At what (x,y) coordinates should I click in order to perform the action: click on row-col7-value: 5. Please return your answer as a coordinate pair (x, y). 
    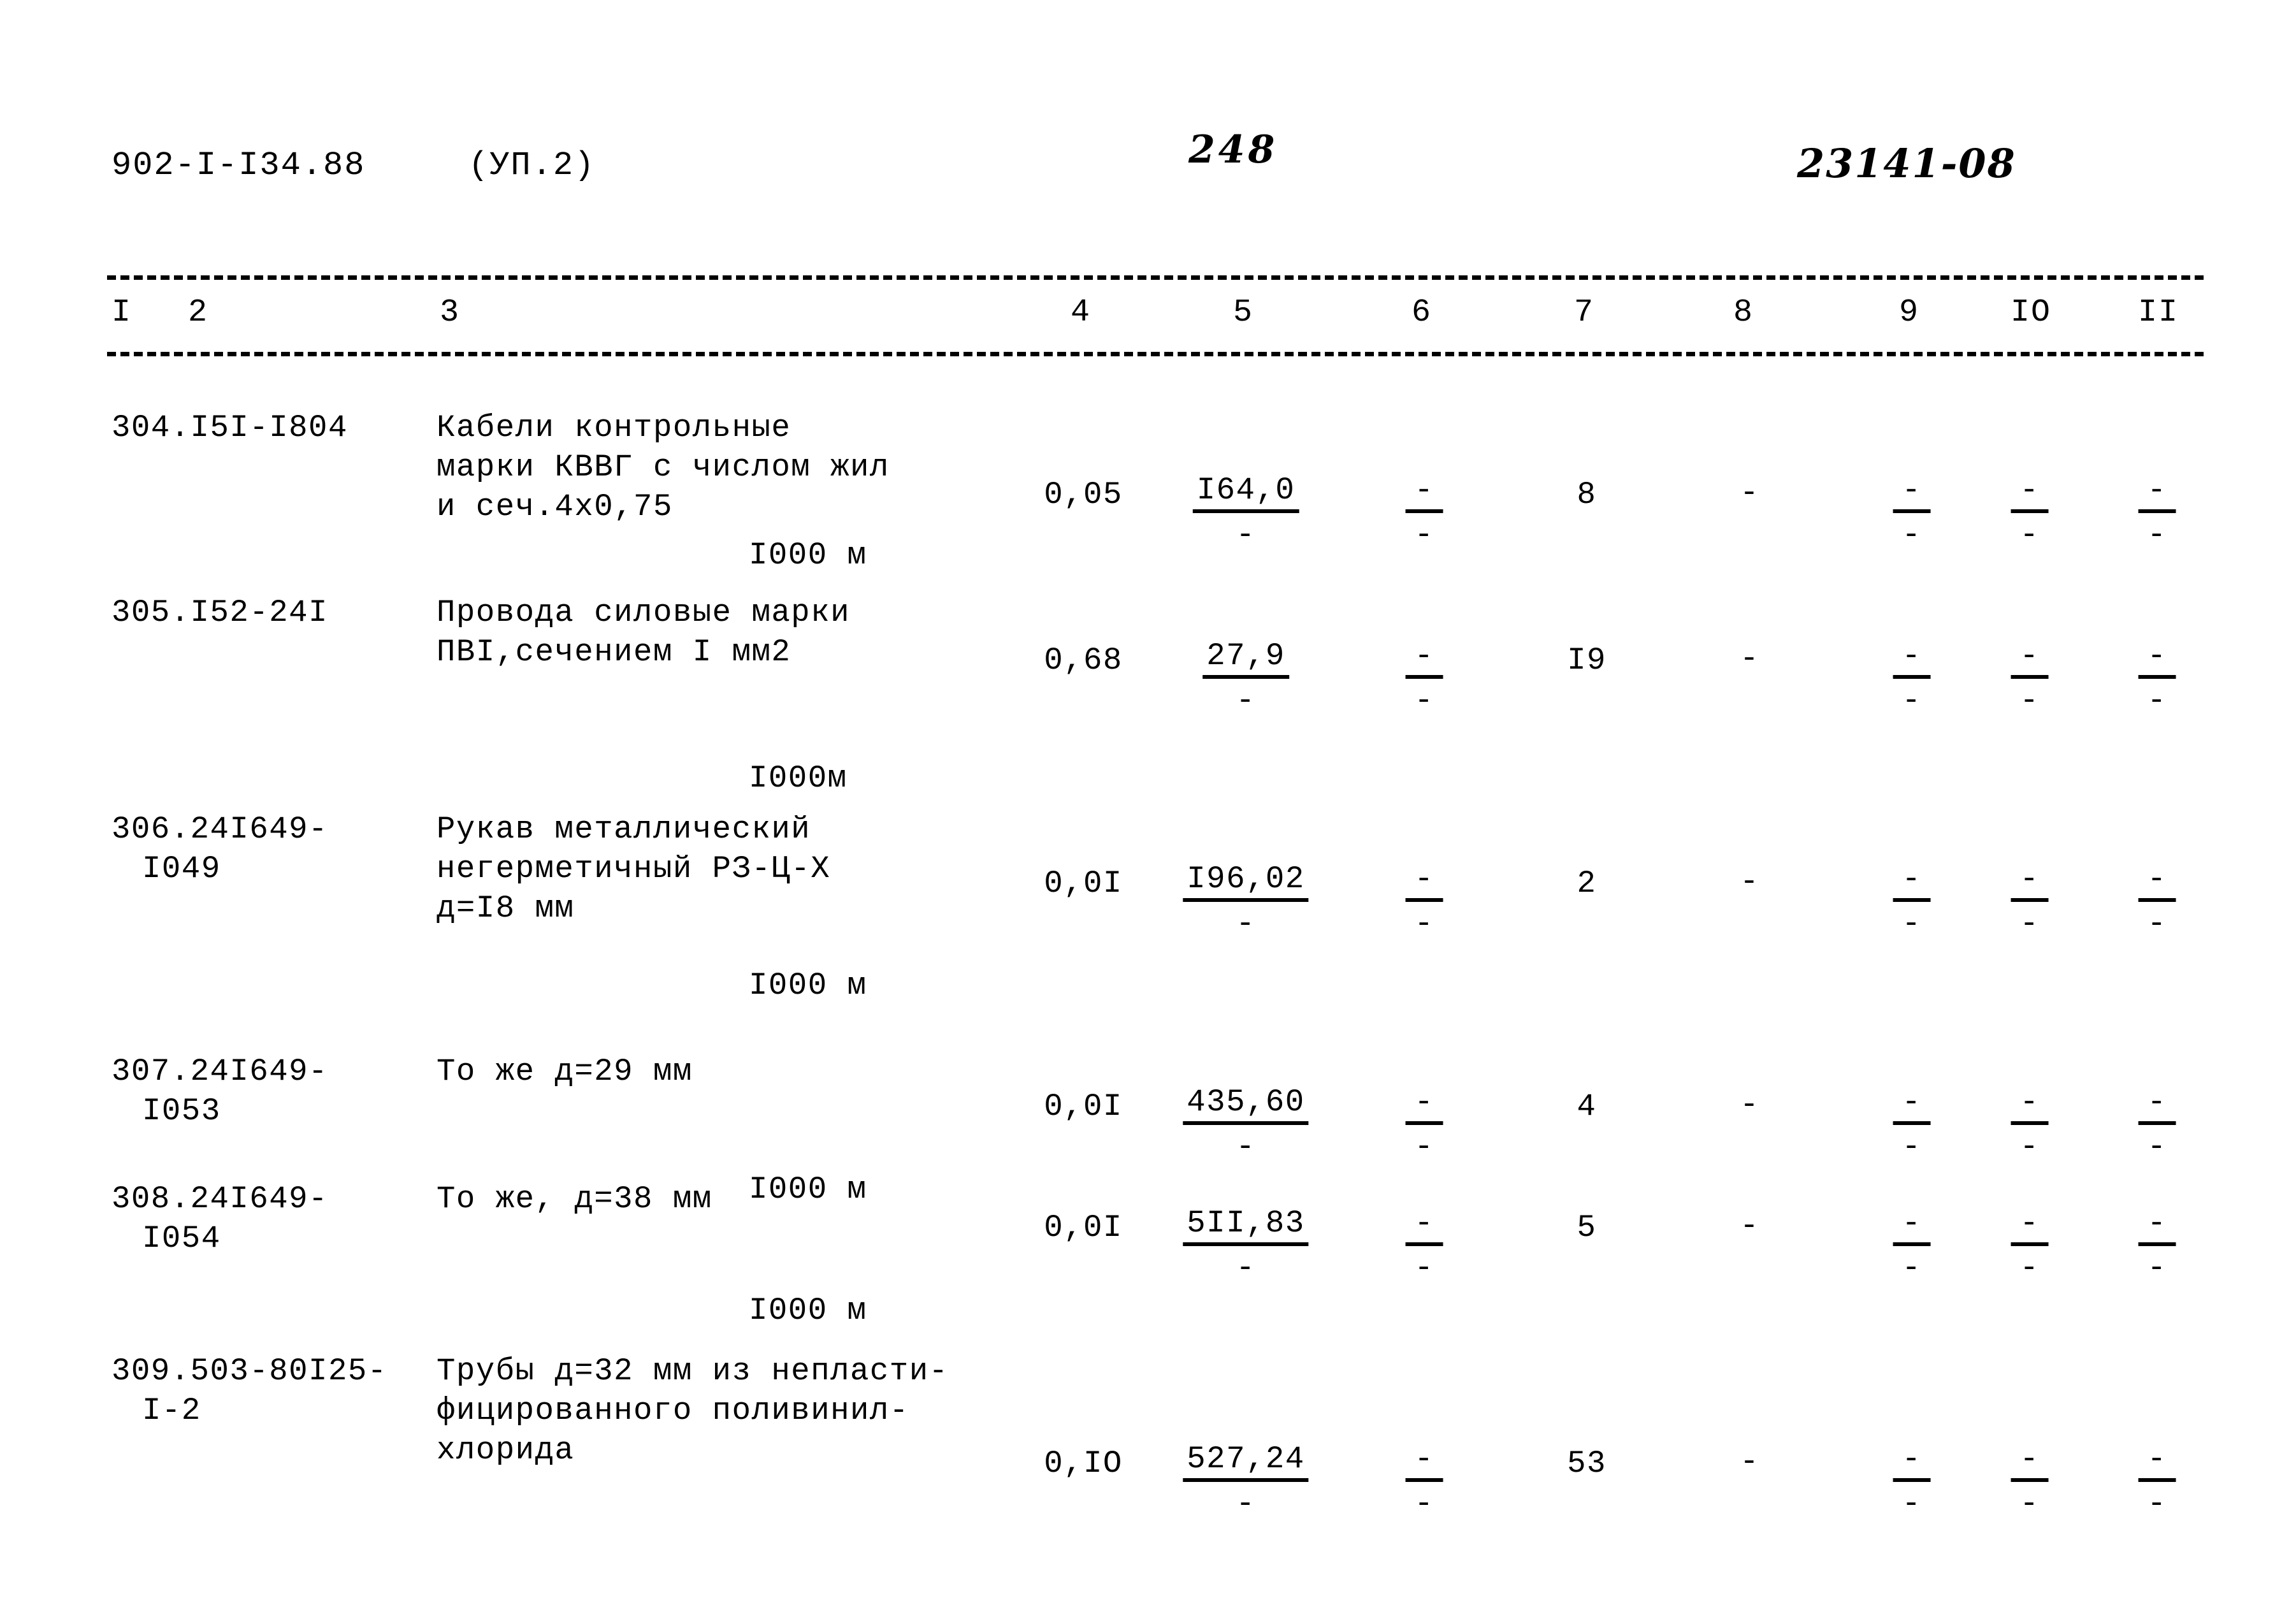
    Looking at the image, I should click on (1587, 1227).